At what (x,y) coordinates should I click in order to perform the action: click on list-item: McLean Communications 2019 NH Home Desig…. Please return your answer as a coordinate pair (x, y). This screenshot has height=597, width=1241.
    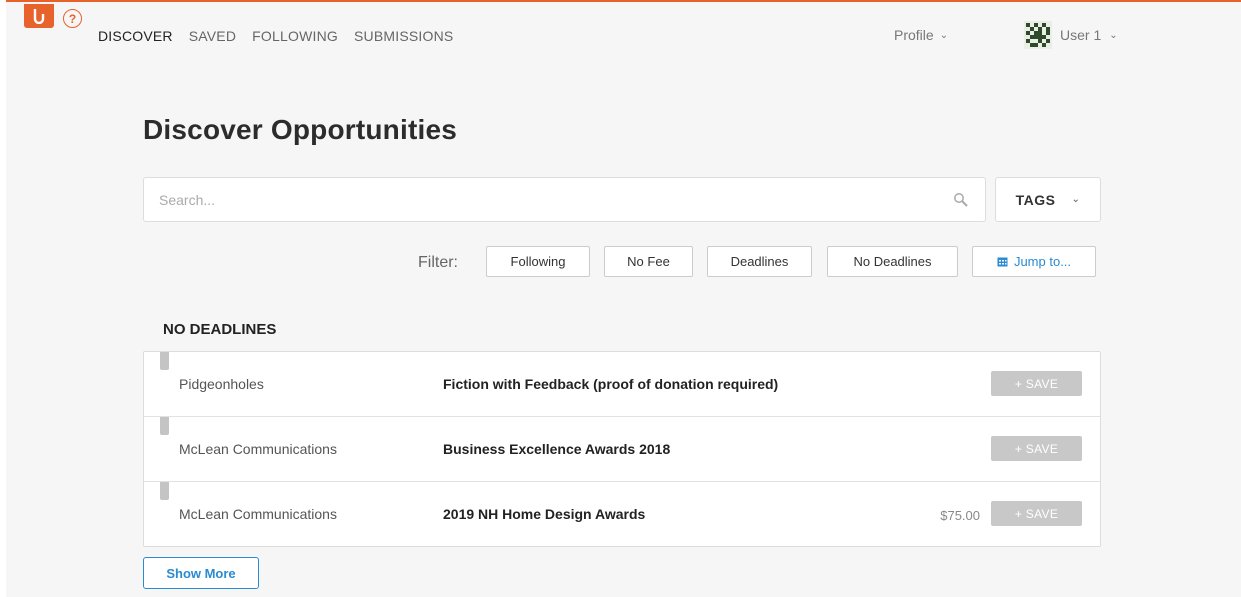
    Looking at the image, I should click on (622, 513).